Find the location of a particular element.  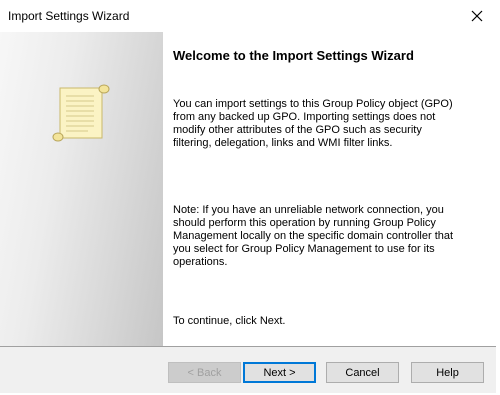

title-bar: Import Settings Wizard is located at coordinates (248, 16).